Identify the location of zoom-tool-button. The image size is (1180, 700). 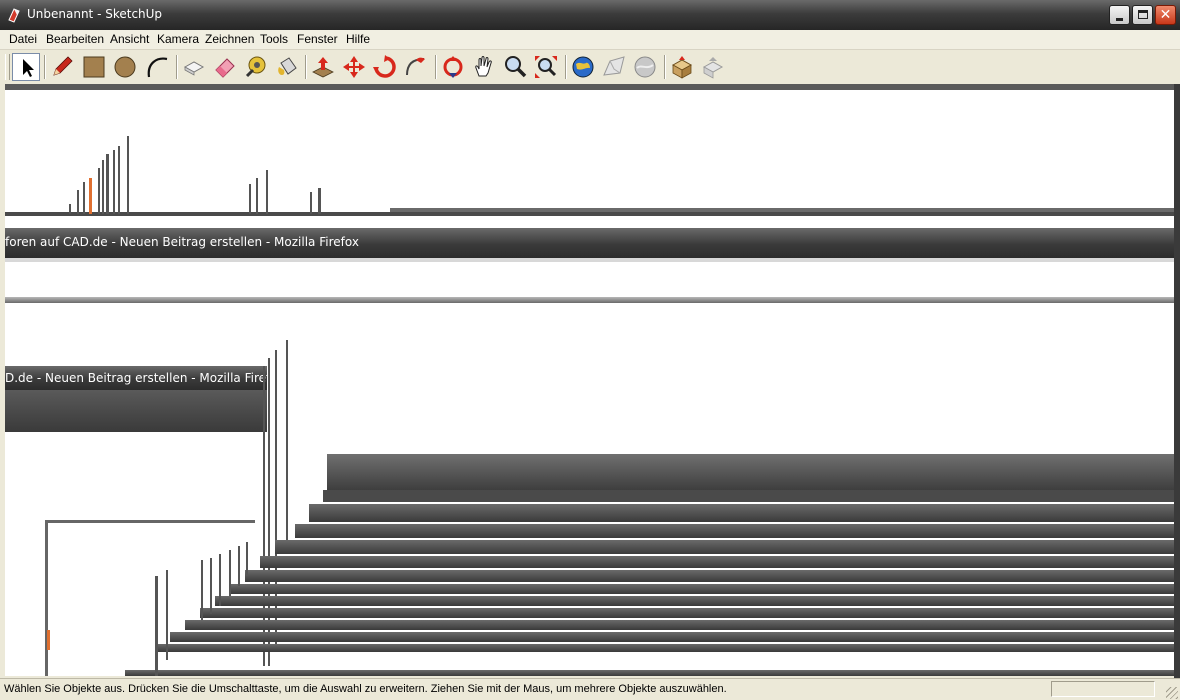
(515, 67).